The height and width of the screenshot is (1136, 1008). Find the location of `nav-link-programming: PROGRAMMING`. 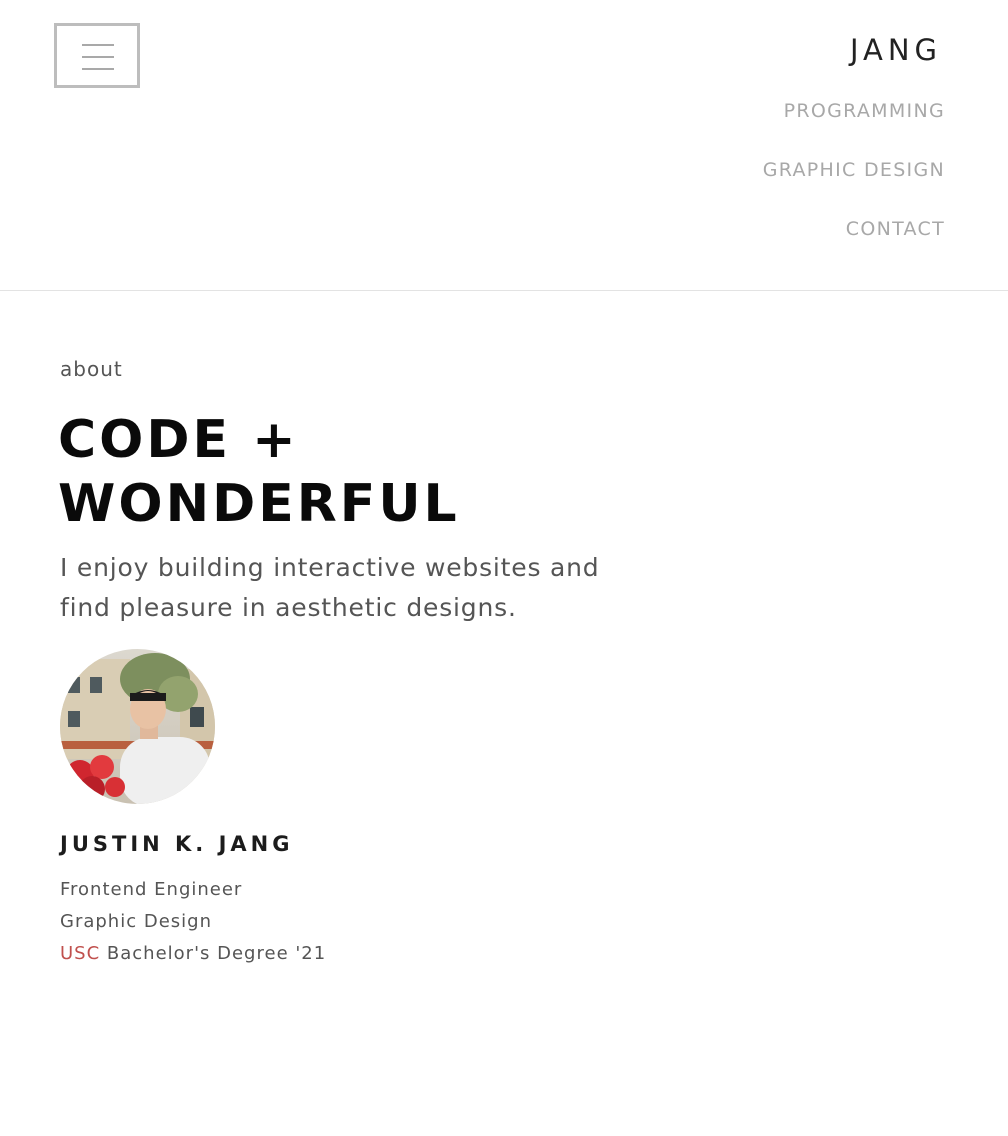

nav-link-programming: PROGRAMMING is located at coordinates (854, 111).